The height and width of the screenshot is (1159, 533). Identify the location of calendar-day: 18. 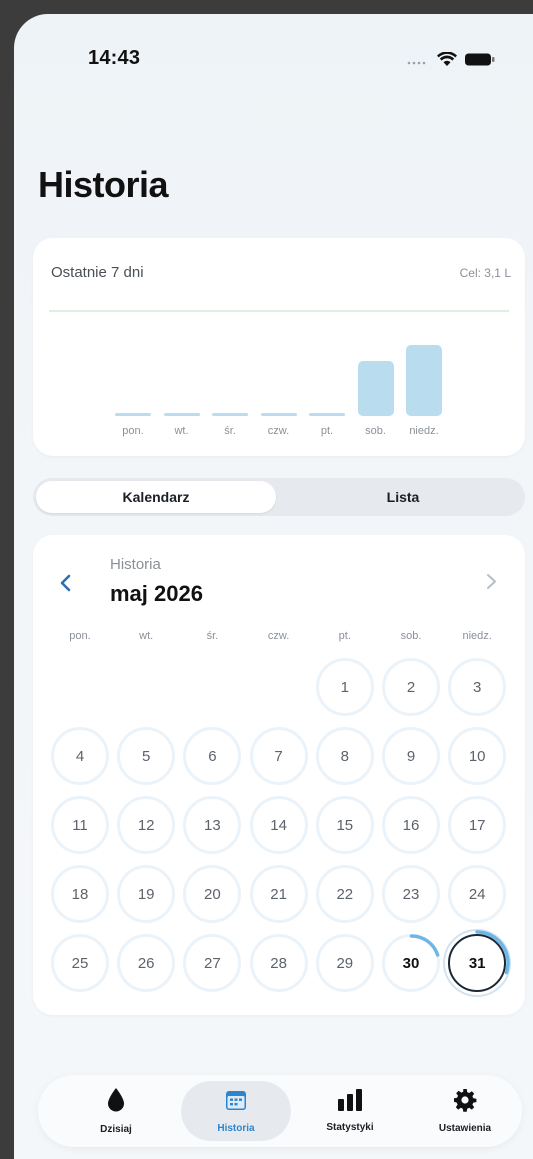
(80, 894).